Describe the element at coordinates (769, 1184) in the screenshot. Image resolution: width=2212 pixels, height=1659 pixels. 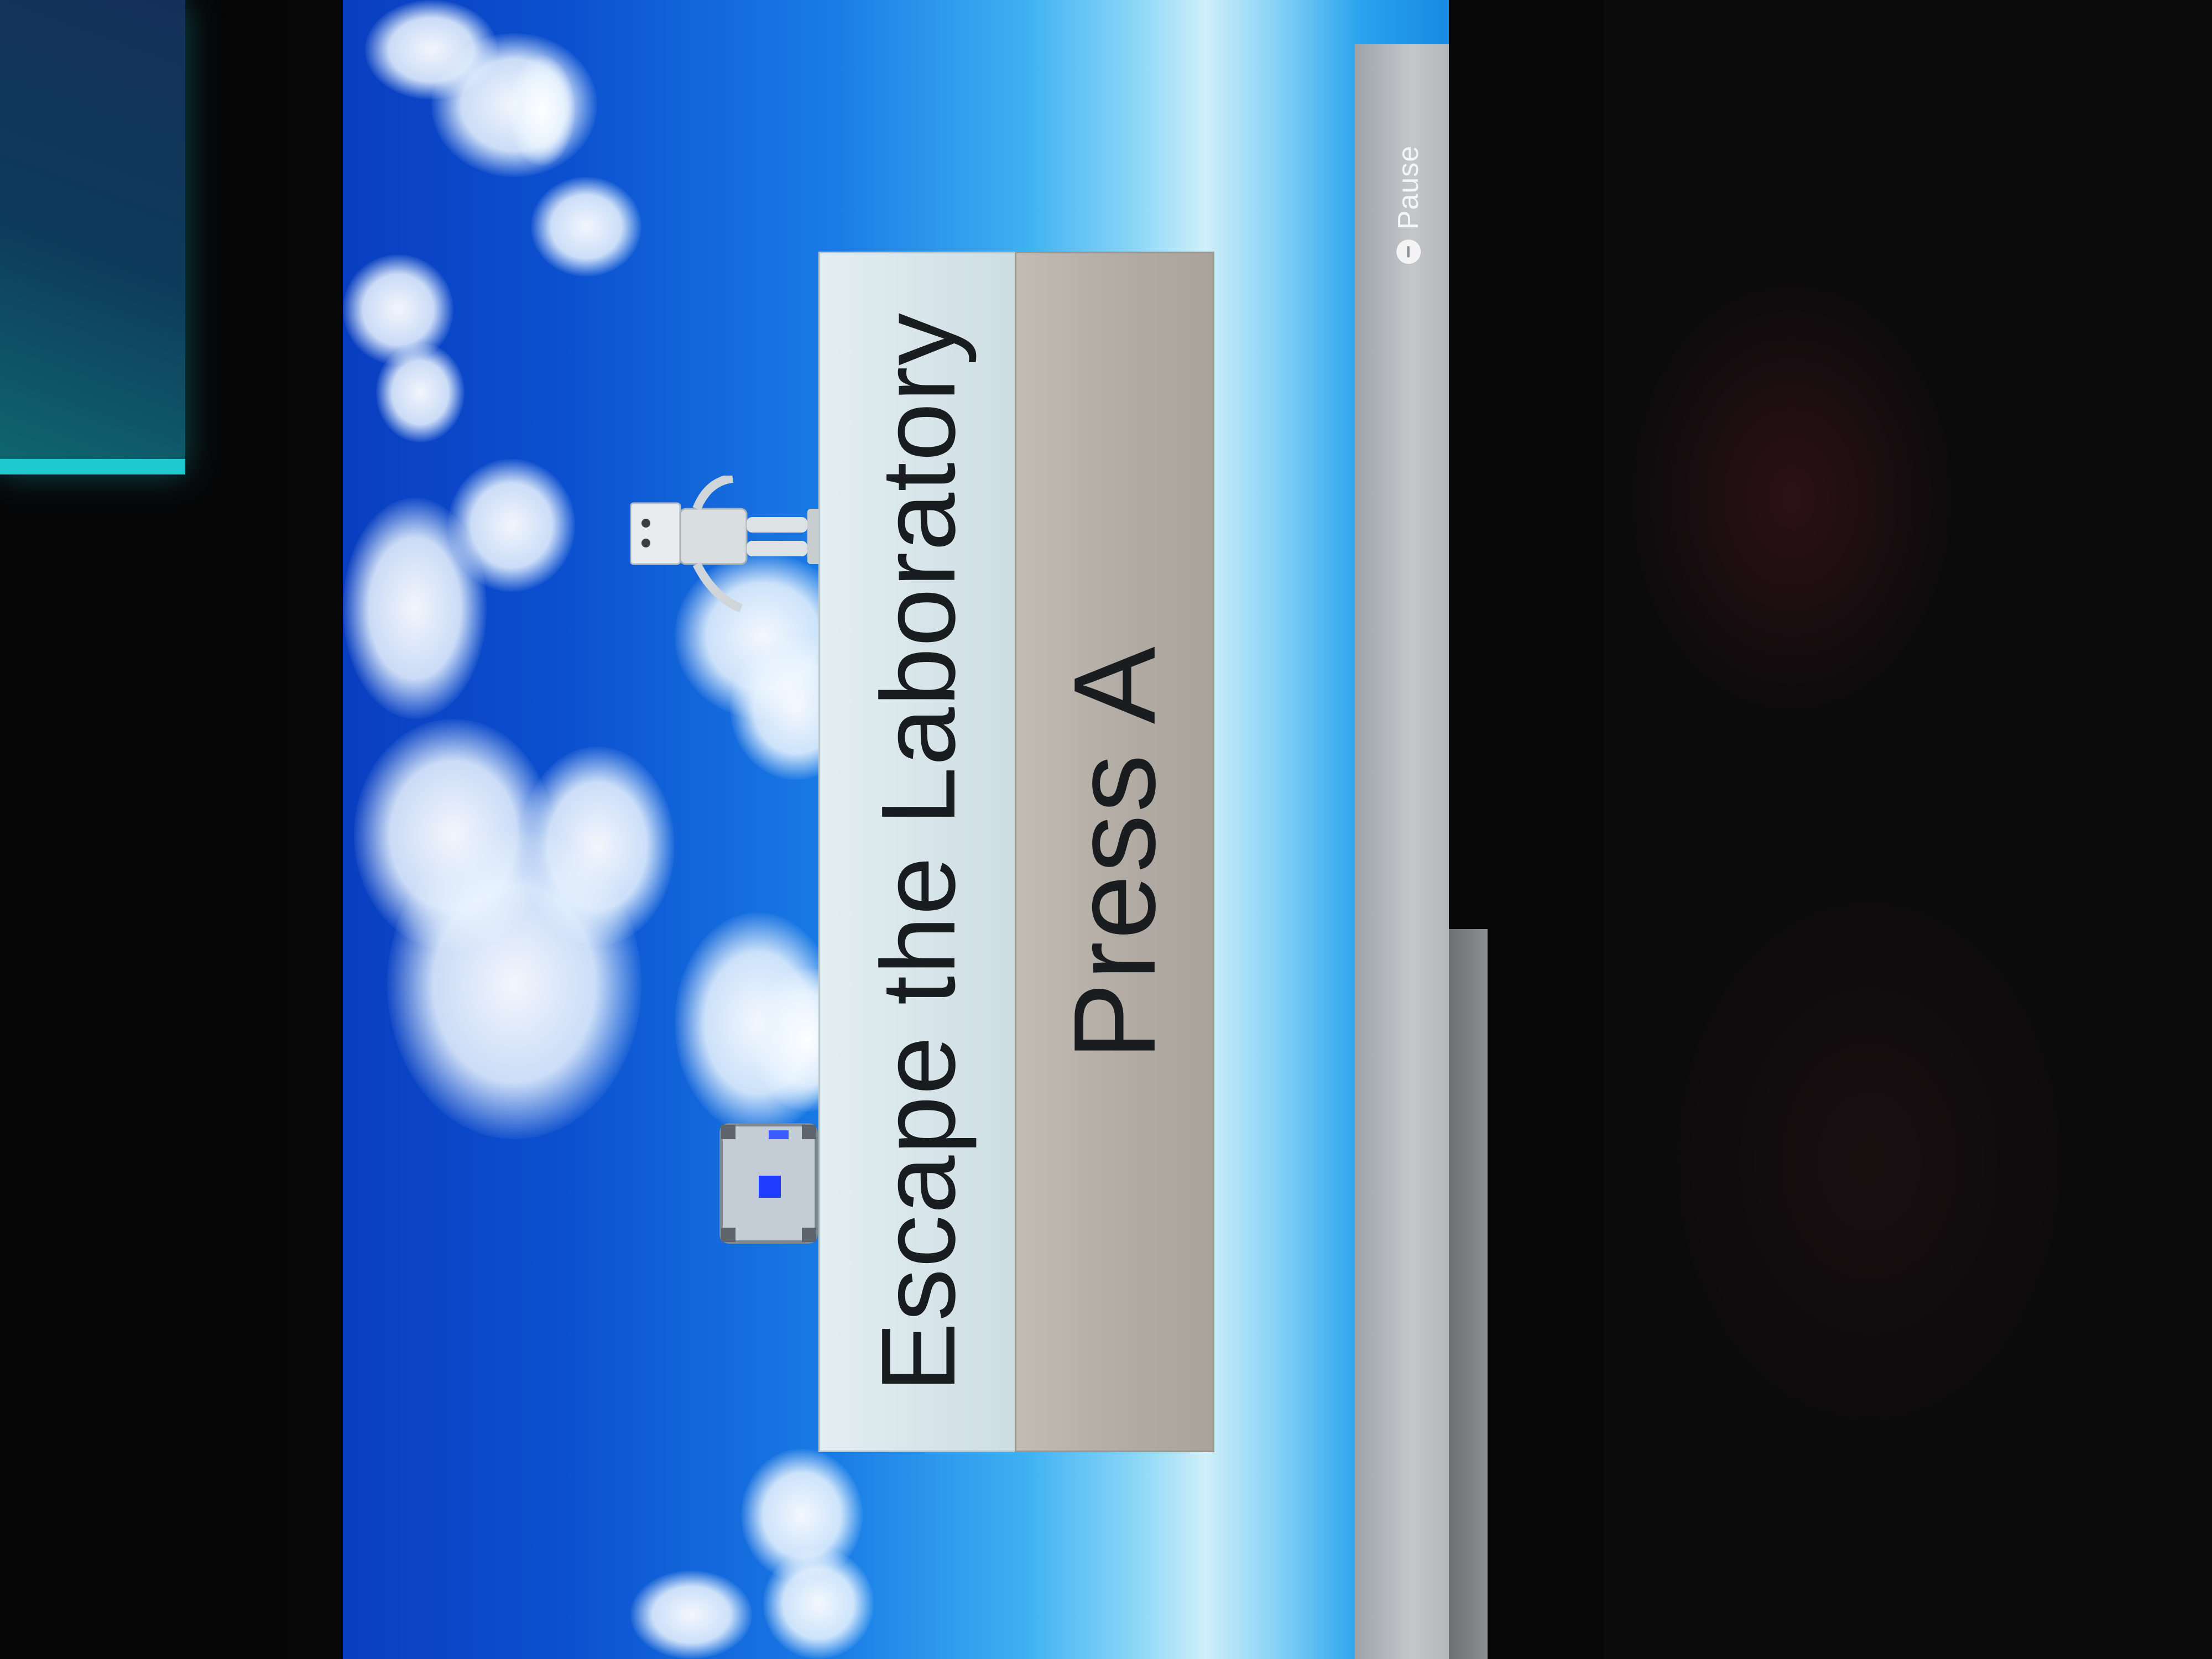
I see `companion-cube-icon` at that location.